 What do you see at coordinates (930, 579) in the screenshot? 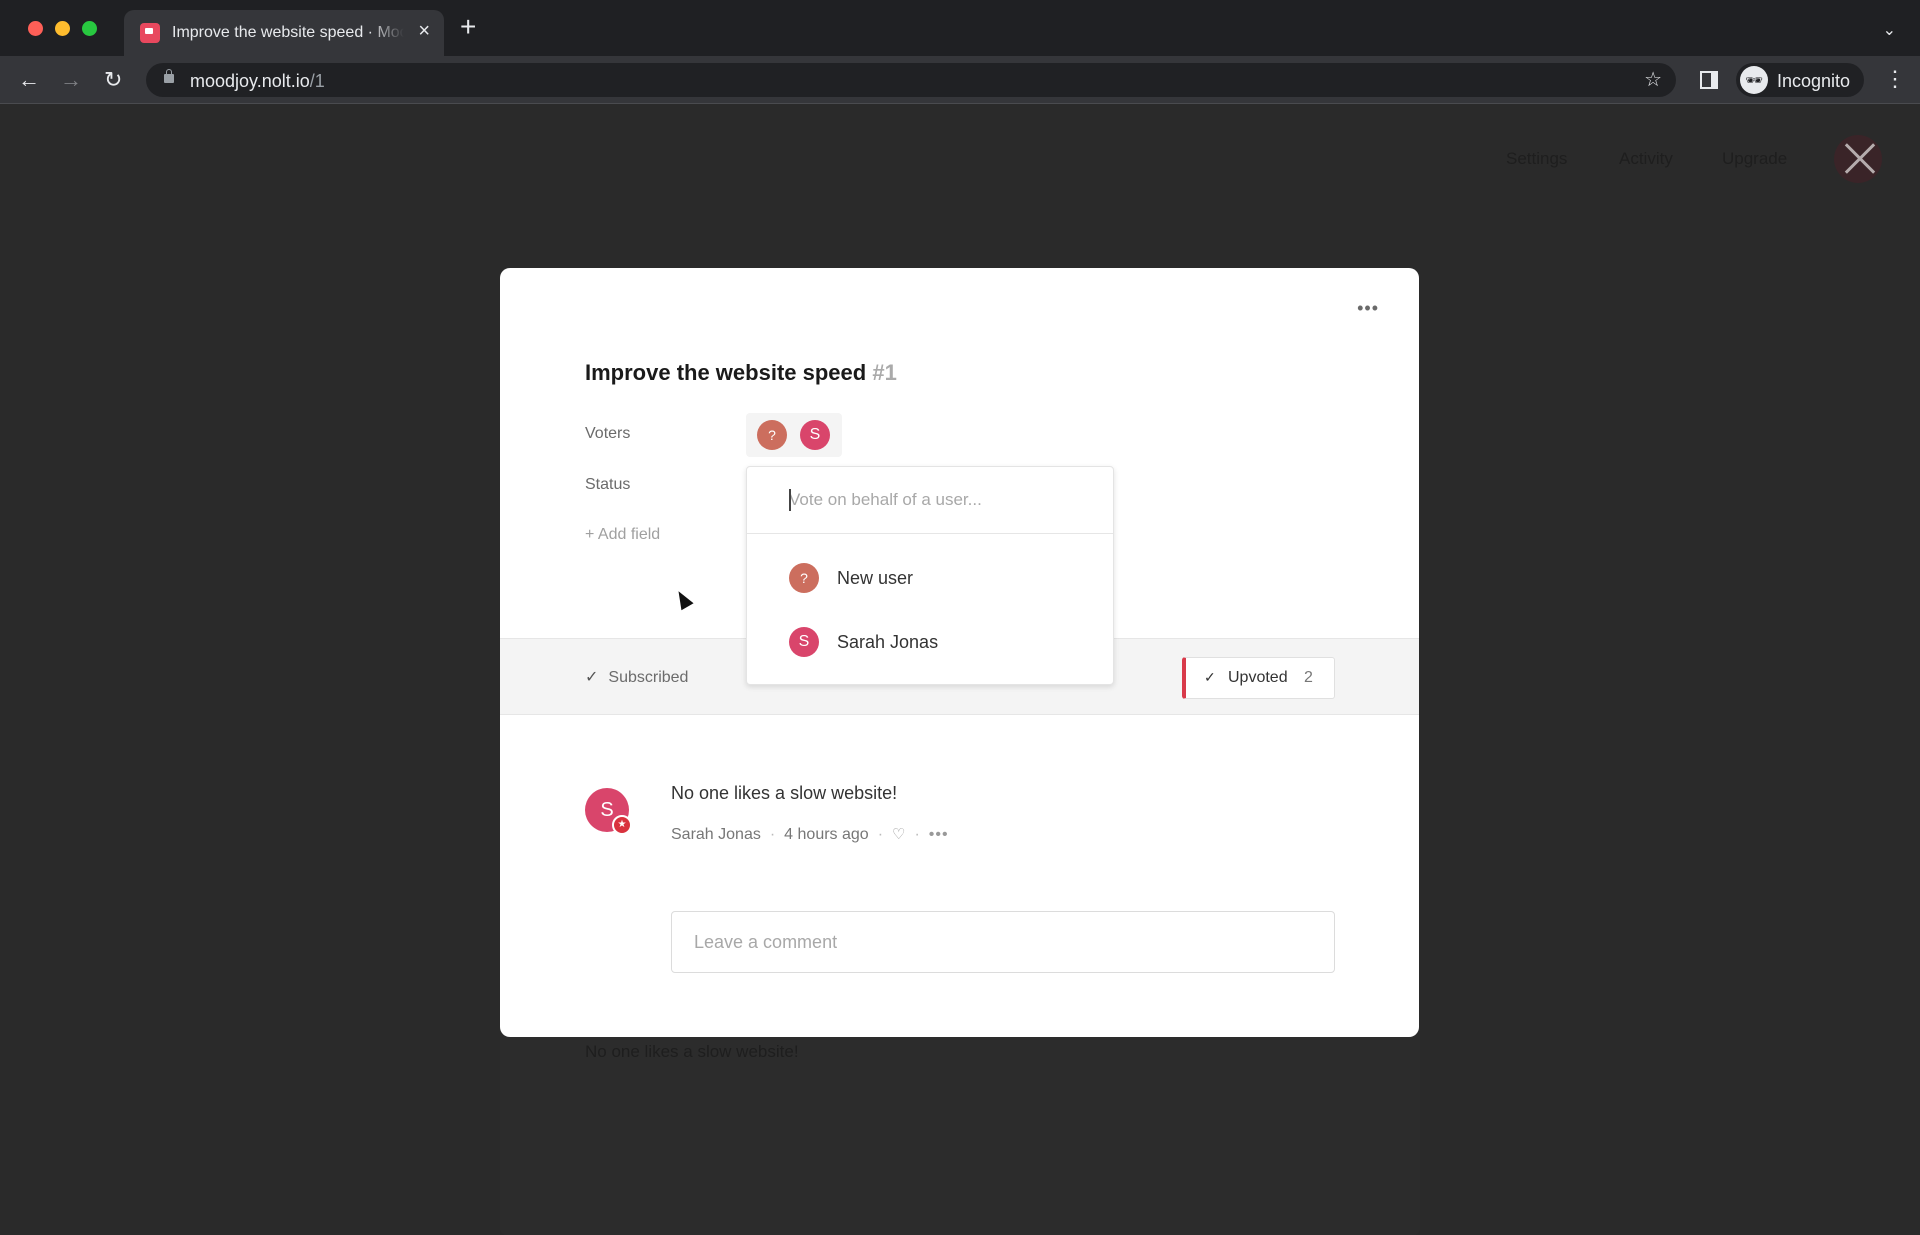
I see `dropdown-option-new-user: ? New user` at bounding box center [930, 579].